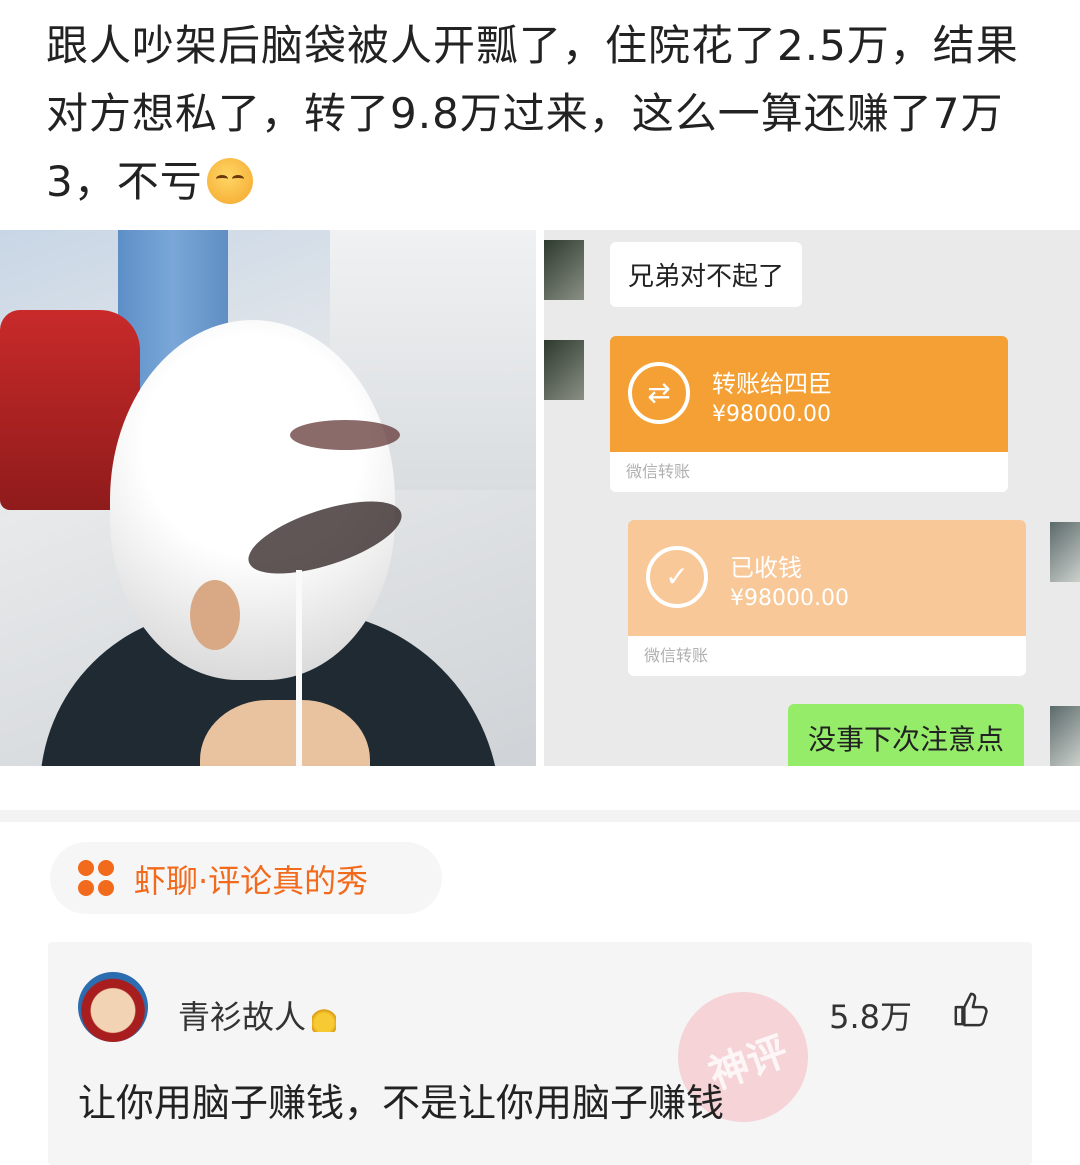  I want to click on chat-message: 兄弟对不起了, so click(706, 274).